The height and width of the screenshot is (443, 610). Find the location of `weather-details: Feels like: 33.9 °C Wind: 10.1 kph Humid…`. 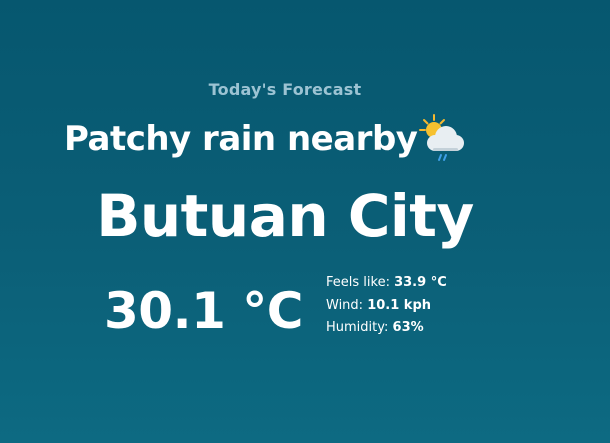

weather-details: Feels like: 33.9 °C Wind: 10.1 kph Humid… is located at coordinates (386, 306).